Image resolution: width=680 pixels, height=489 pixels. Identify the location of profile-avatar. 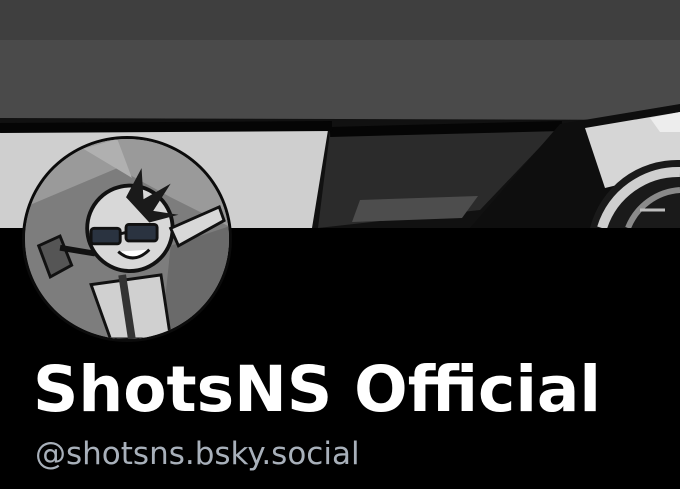
(127, 239).